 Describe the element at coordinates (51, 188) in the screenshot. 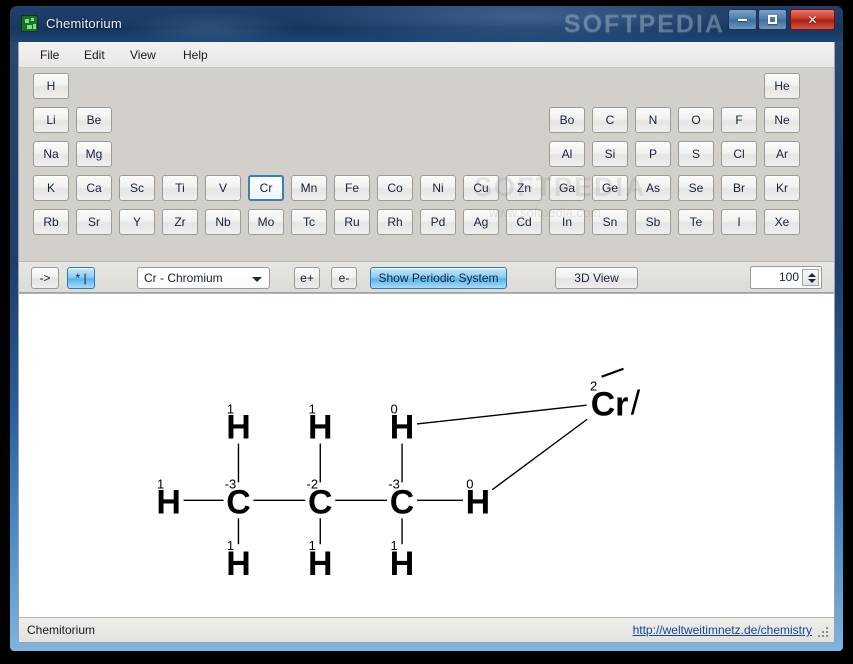

I see `element-button-k: K` at that location.